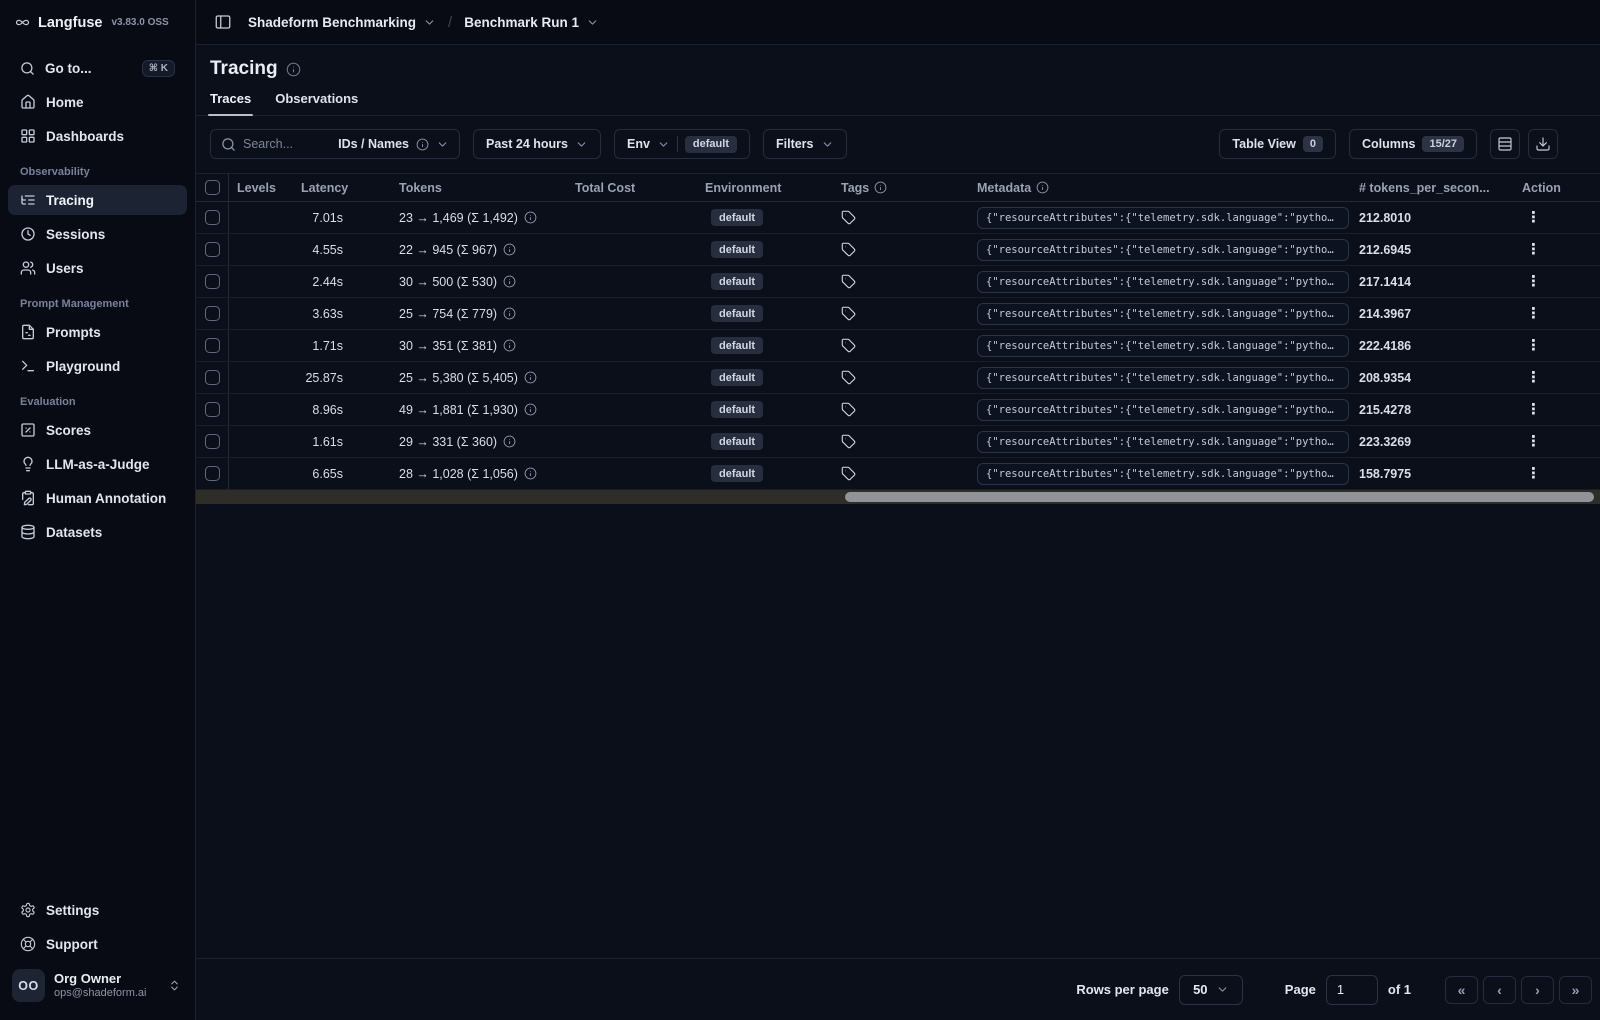 The height and width of the screenshot is (1020, 1600). I want to click on sidebar-item-llm-judge: LLM-as-a-Judge, so click(97, 464).